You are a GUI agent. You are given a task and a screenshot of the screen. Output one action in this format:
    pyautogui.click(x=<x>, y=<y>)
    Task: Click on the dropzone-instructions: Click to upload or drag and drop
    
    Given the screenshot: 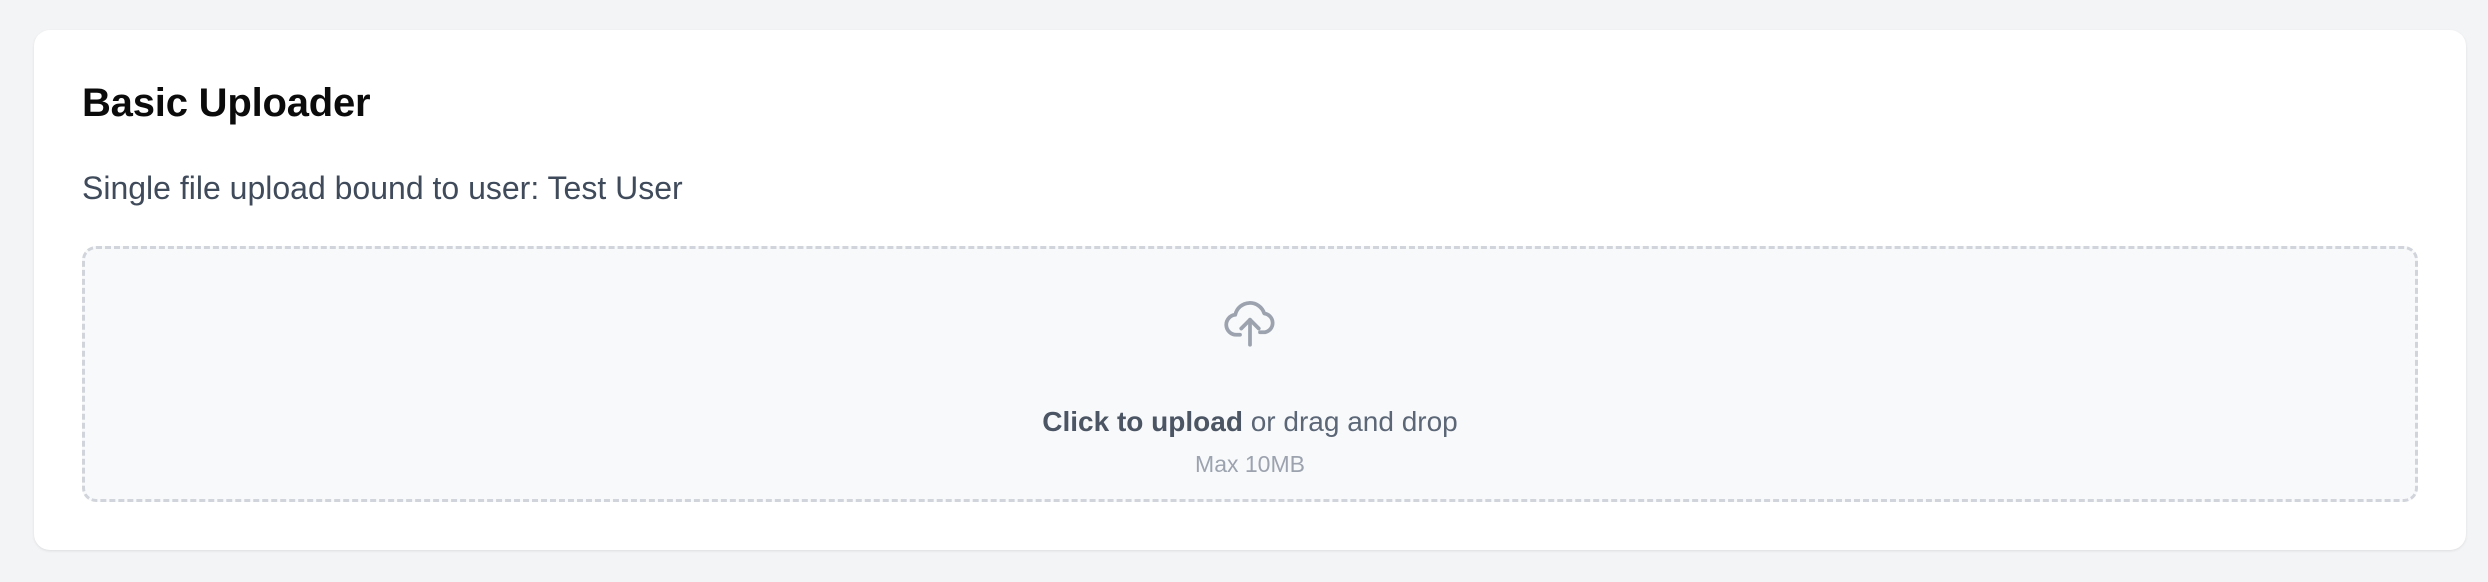 What is the action you would take?
    pyautogui.click(x=1250, y=422)
    